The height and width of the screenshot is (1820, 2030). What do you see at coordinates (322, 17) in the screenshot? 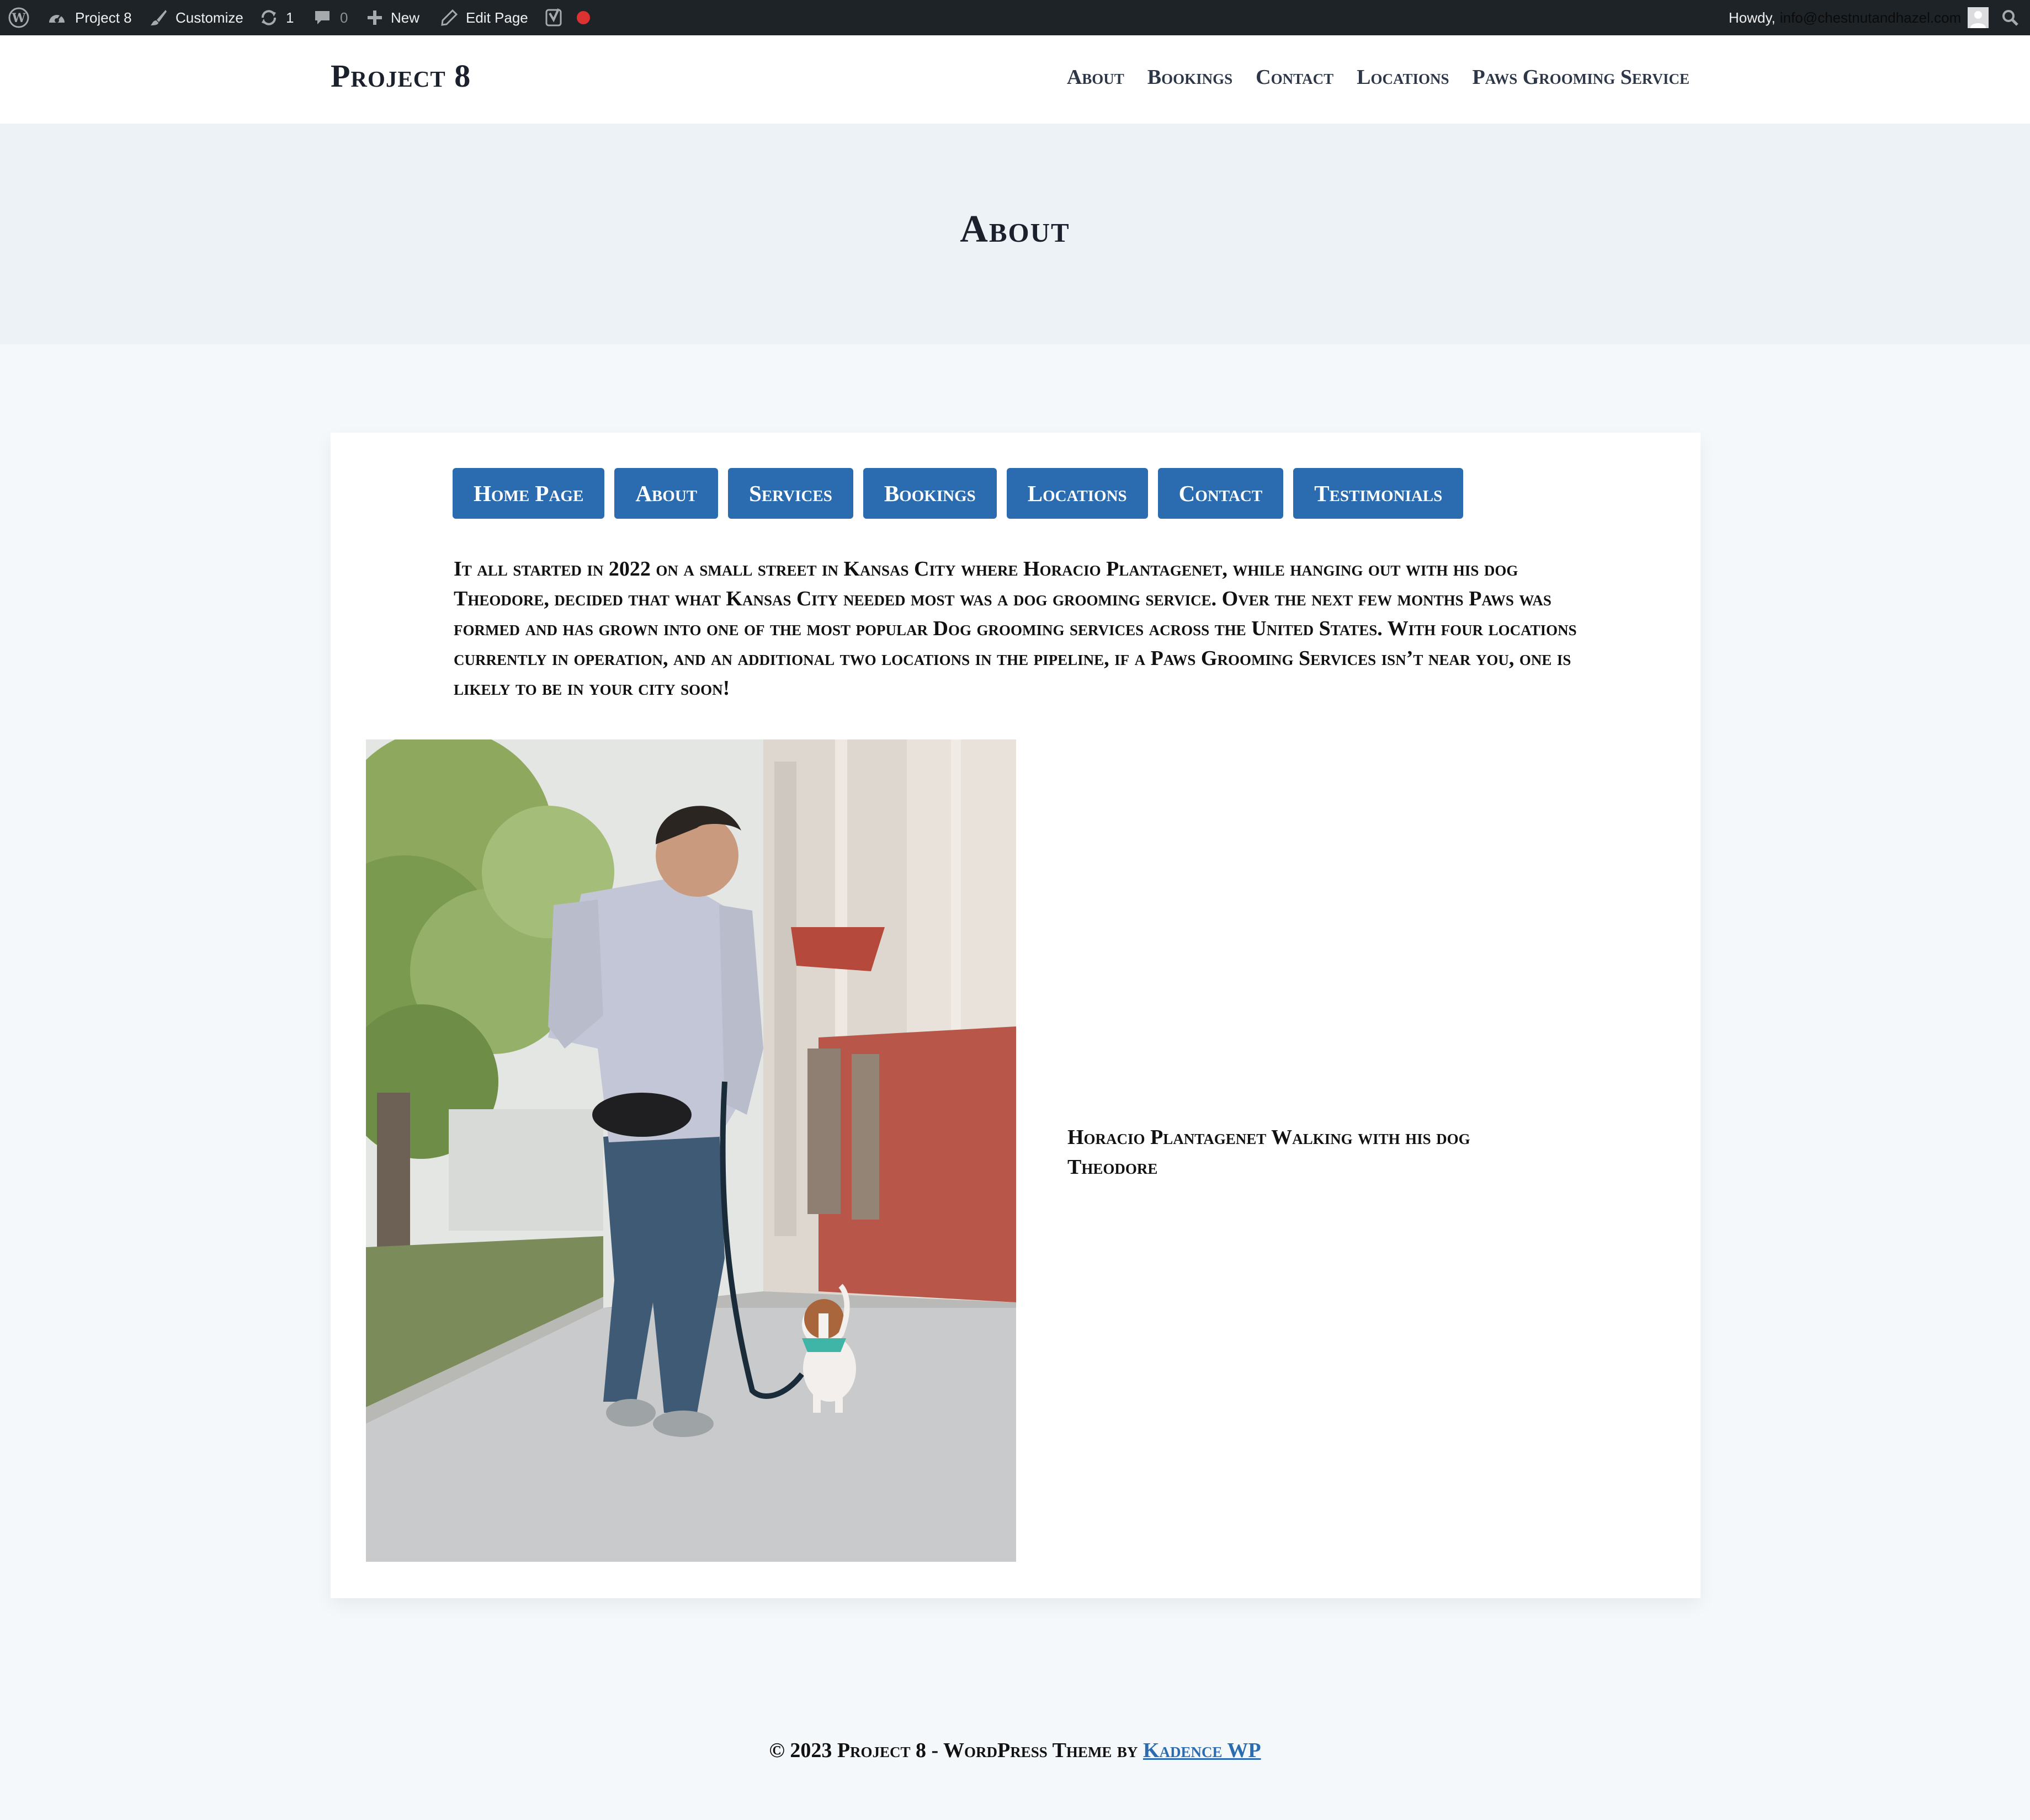
I see `comment-icon` at bounding box center [322, 17].